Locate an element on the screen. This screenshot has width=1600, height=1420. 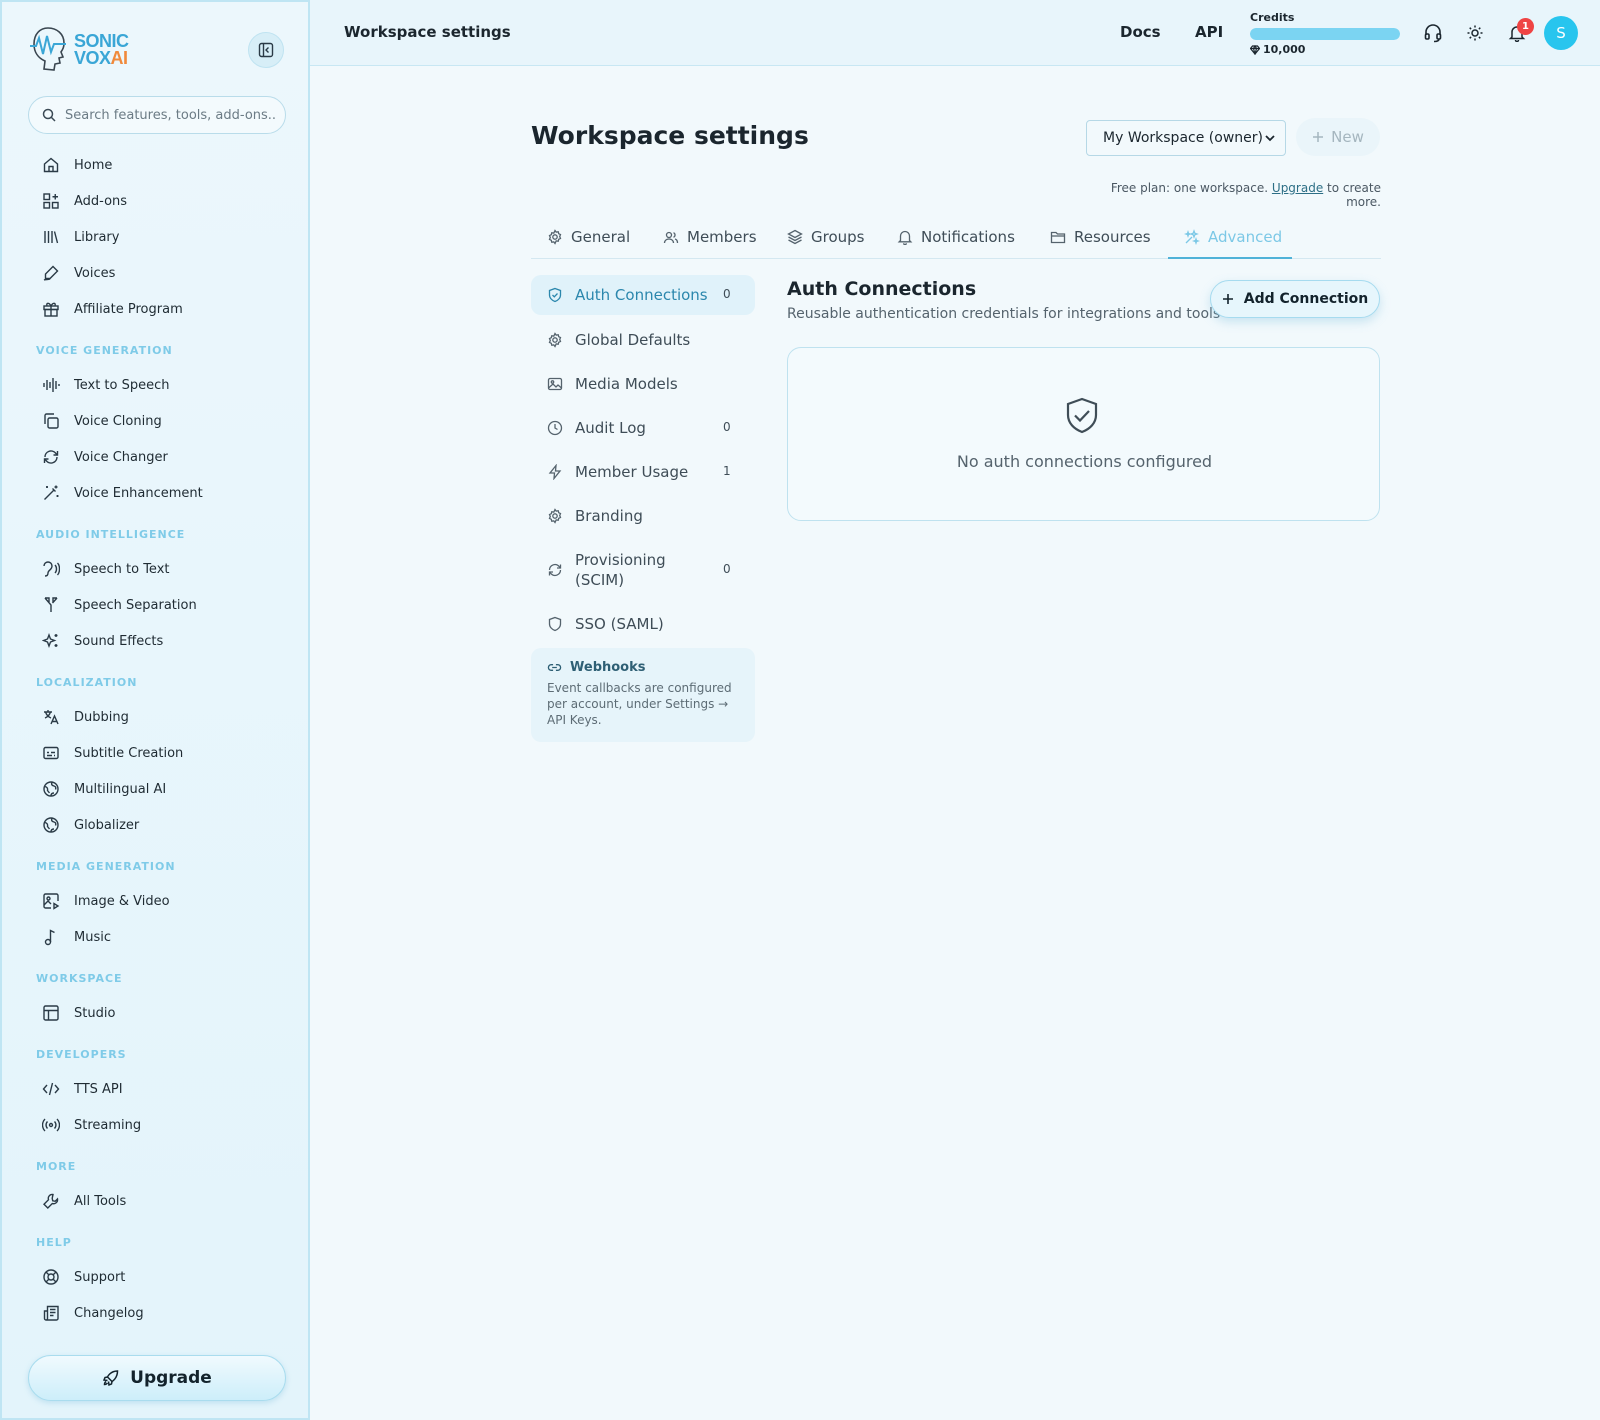
ear-icon is located at coordinates (51, 569).